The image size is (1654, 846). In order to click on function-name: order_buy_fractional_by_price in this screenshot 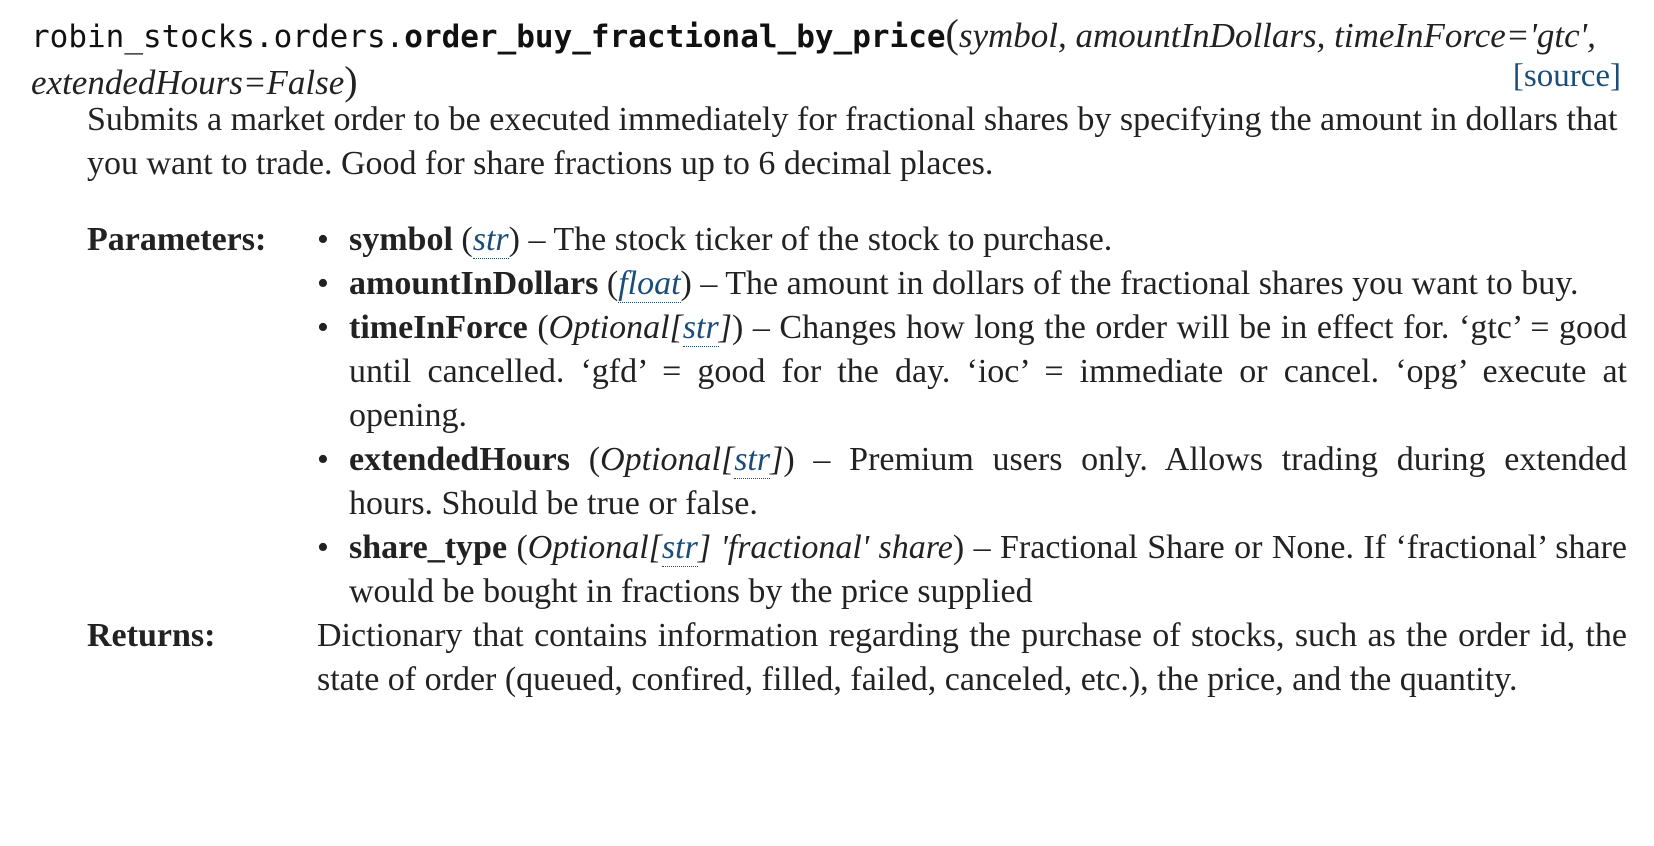, I will do `click(675, 37)`.